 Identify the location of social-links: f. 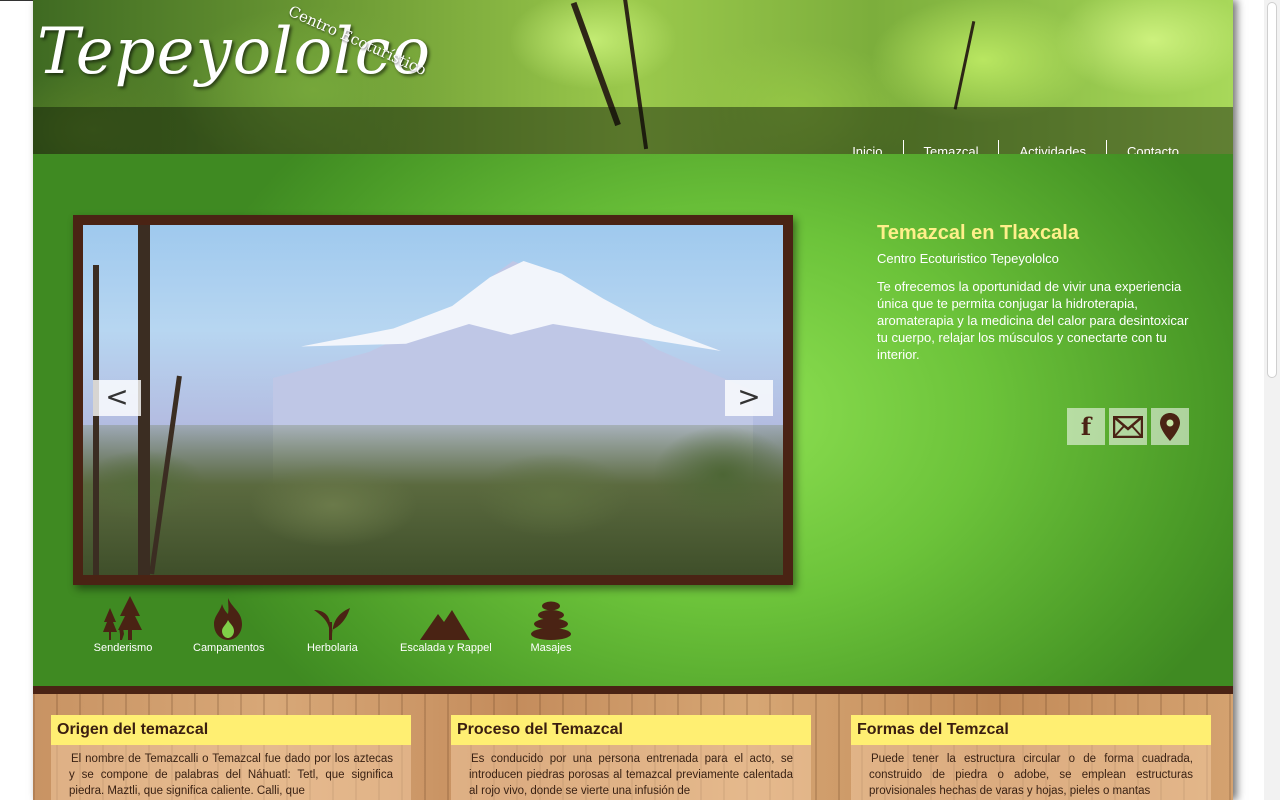
(1128, 426).